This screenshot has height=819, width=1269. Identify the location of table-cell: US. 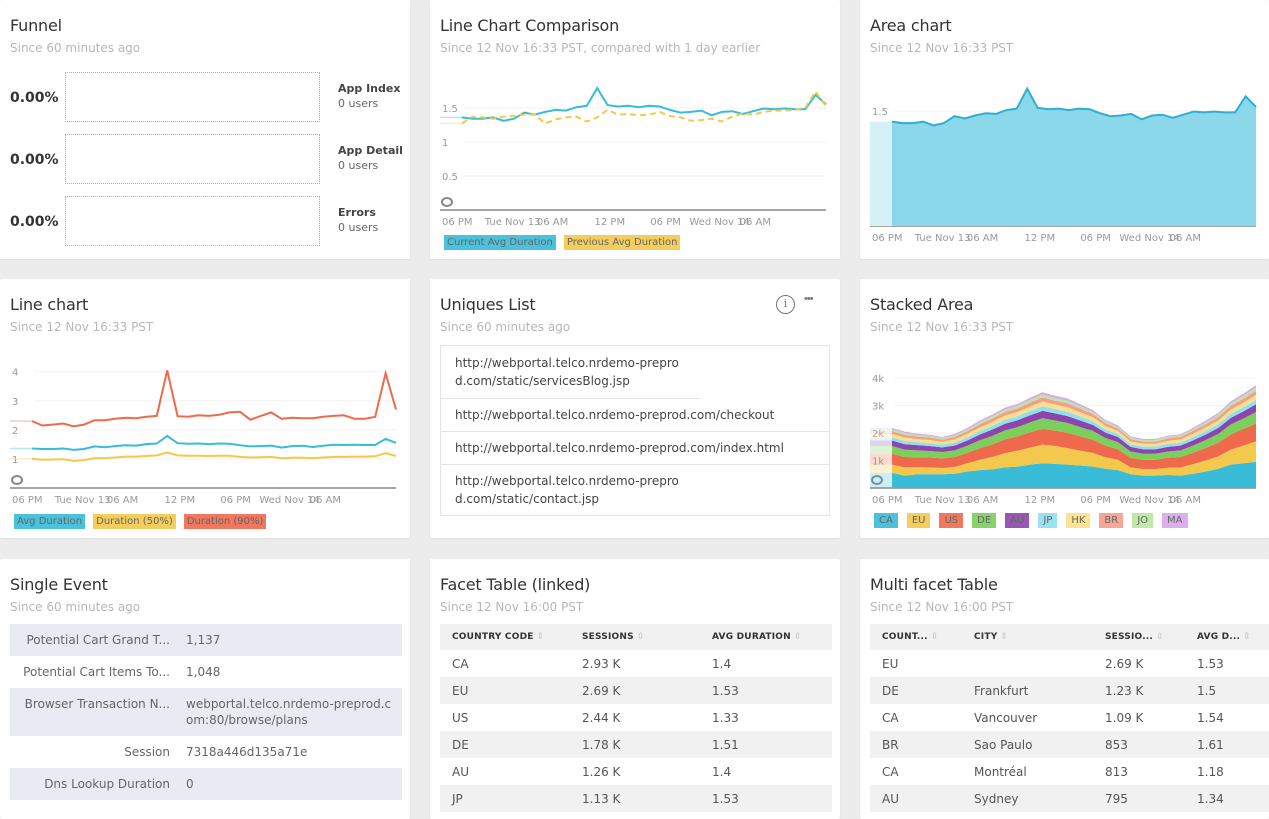
(505, 717).